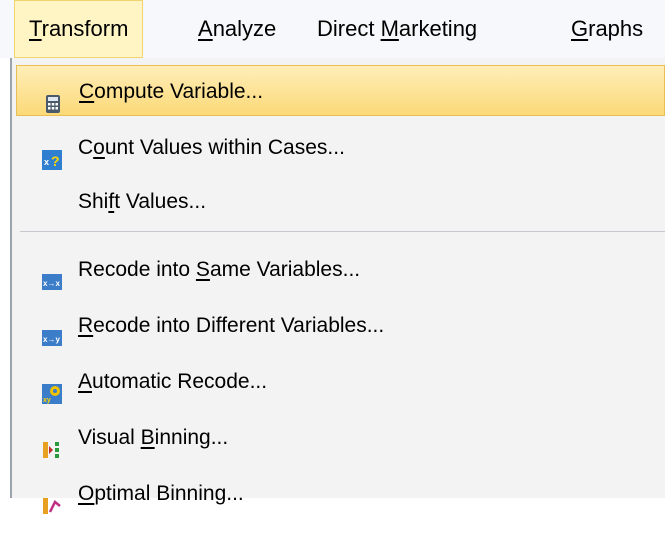 The image size is (665, 535). I want to click on automatic-recode-icon: xy, so click(52, 388).